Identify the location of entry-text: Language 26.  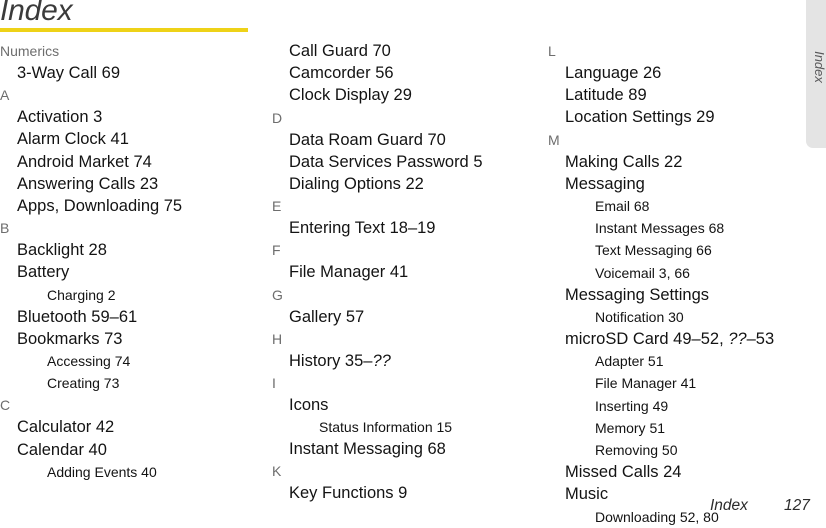
(613, 73).